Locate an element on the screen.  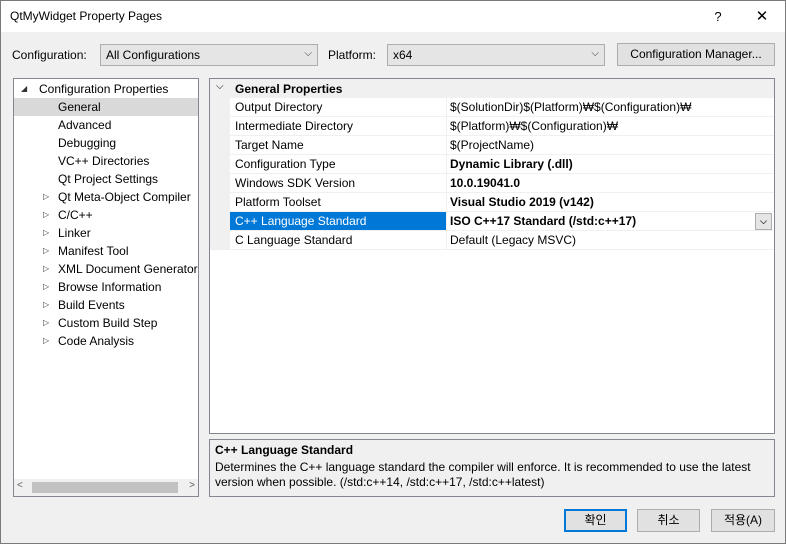
tree-item-vc-directories: VC++ Directories is located at coordinates (106, 161).